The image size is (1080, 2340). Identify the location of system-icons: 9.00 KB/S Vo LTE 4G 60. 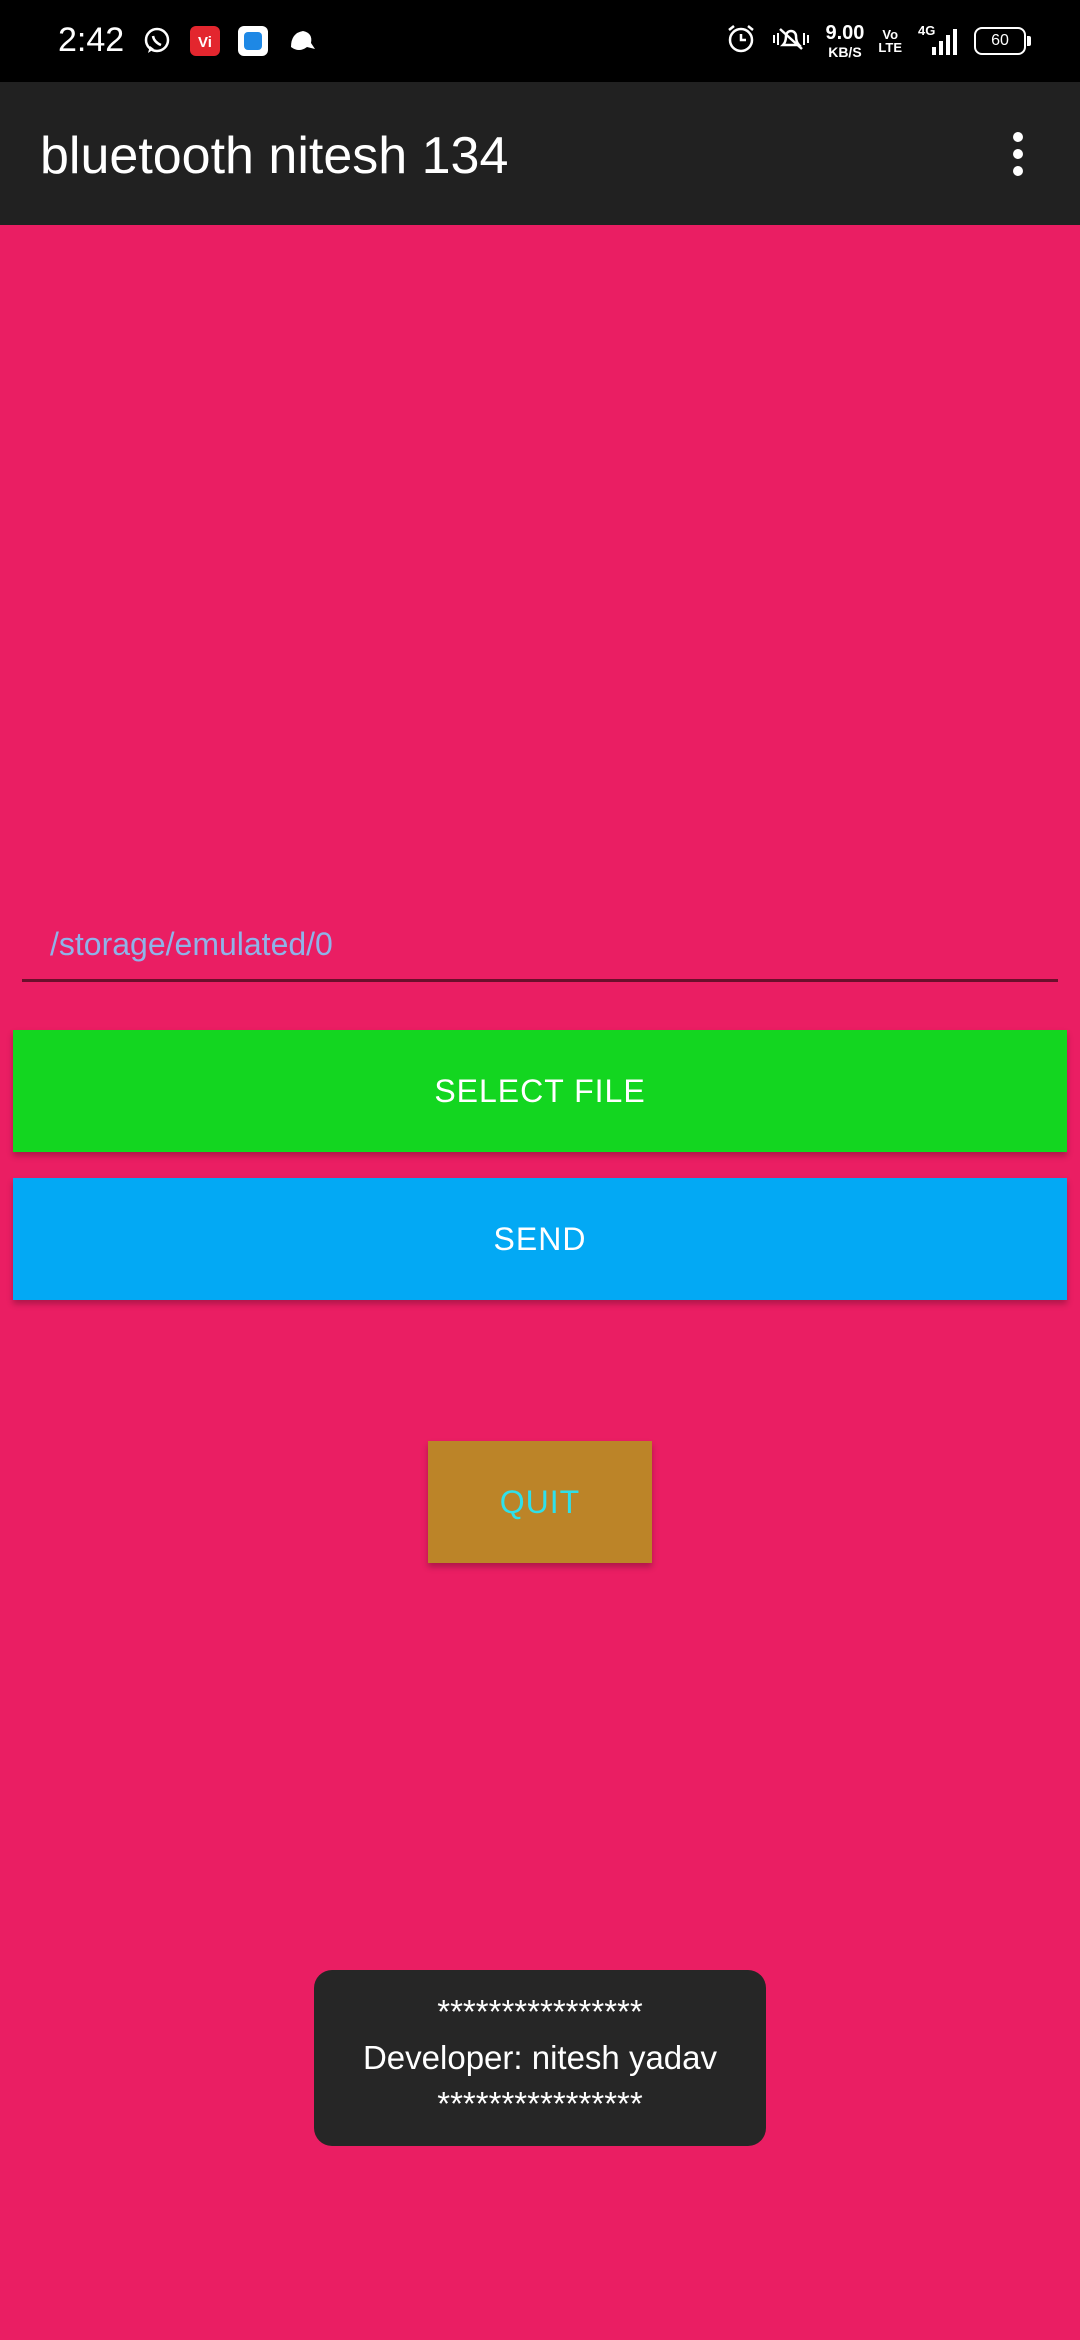
(878, 41).